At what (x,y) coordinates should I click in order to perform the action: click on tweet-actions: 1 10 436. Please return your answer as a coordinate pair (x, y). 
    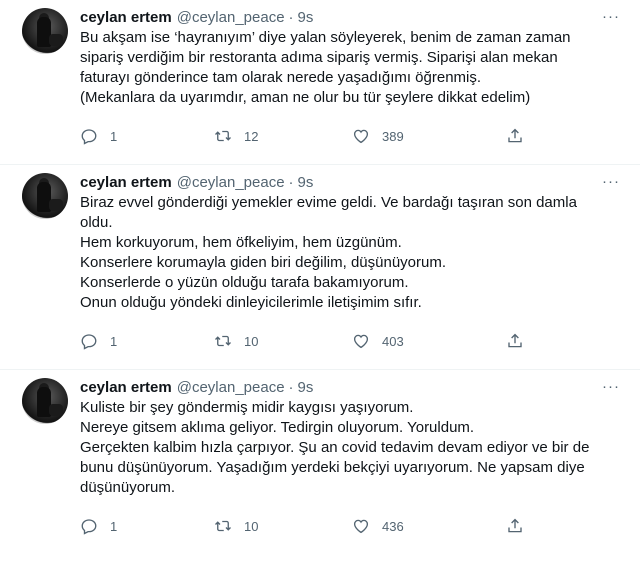
    Looking at the image, I should click on (353, 526).